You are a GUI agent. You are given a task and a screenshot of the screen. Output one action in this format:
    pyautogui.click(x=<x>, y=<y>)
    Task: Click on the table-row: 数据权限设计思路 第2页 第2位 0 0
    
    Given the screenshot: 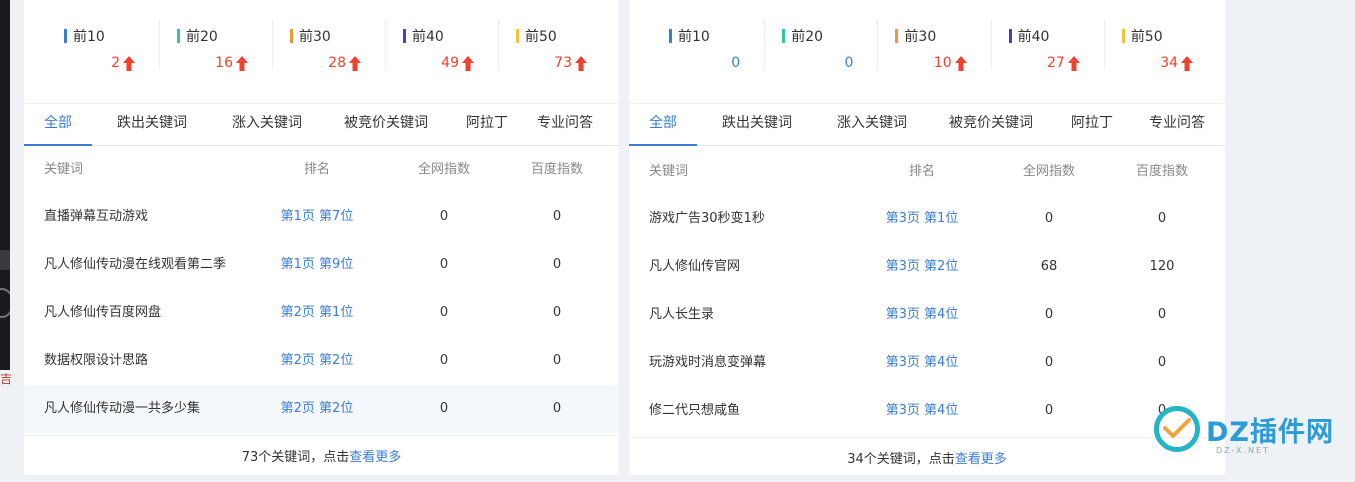 What is the action you would take?
    pyautogui.click(x=321, y=361)
    